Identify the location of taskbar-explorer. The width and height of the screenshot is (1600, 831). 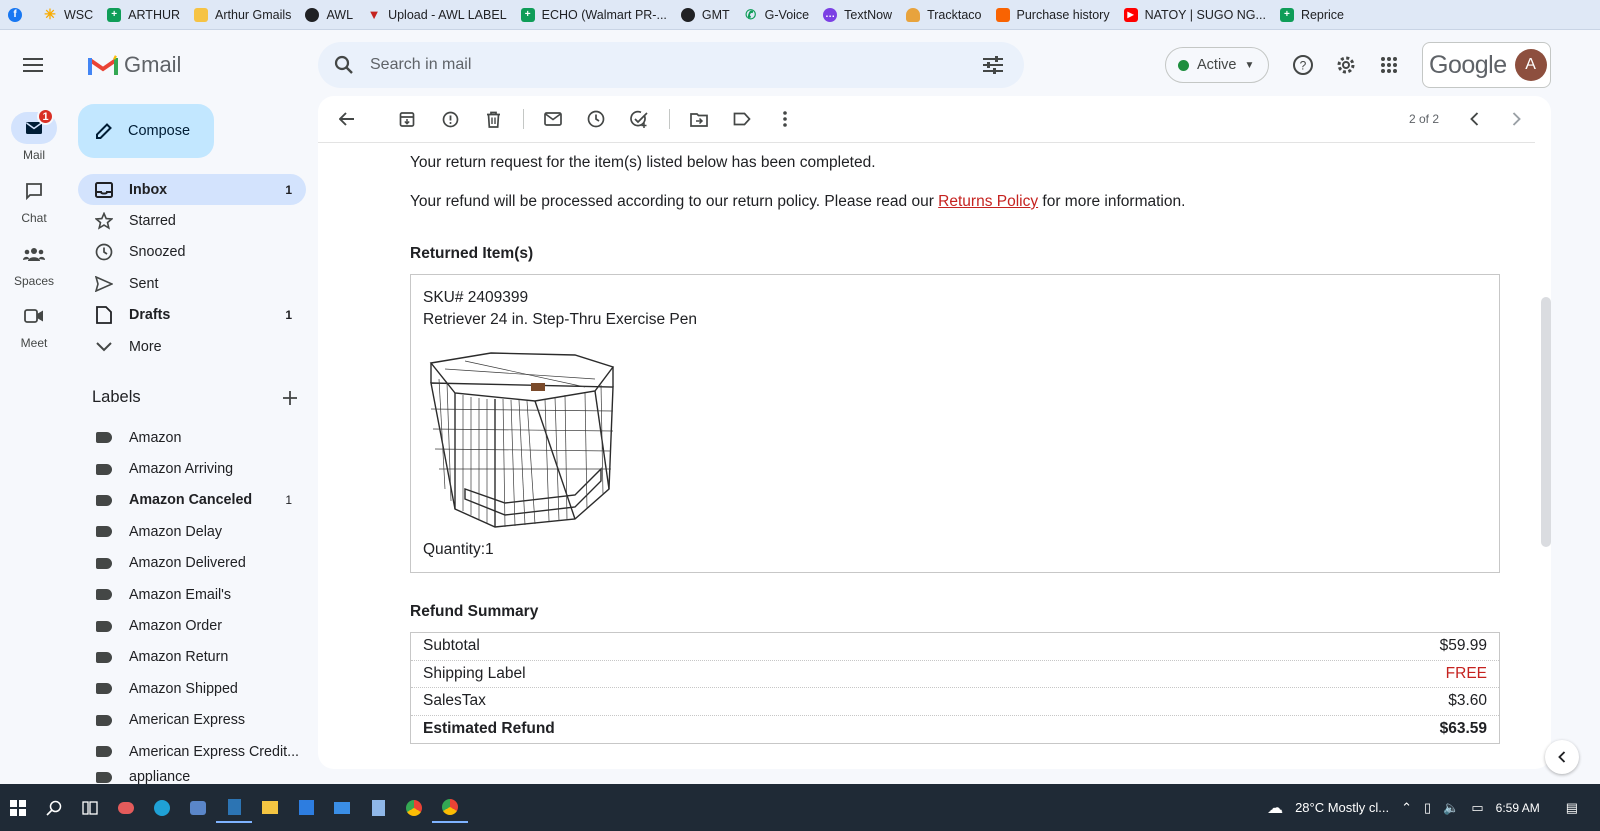
(270, 808).